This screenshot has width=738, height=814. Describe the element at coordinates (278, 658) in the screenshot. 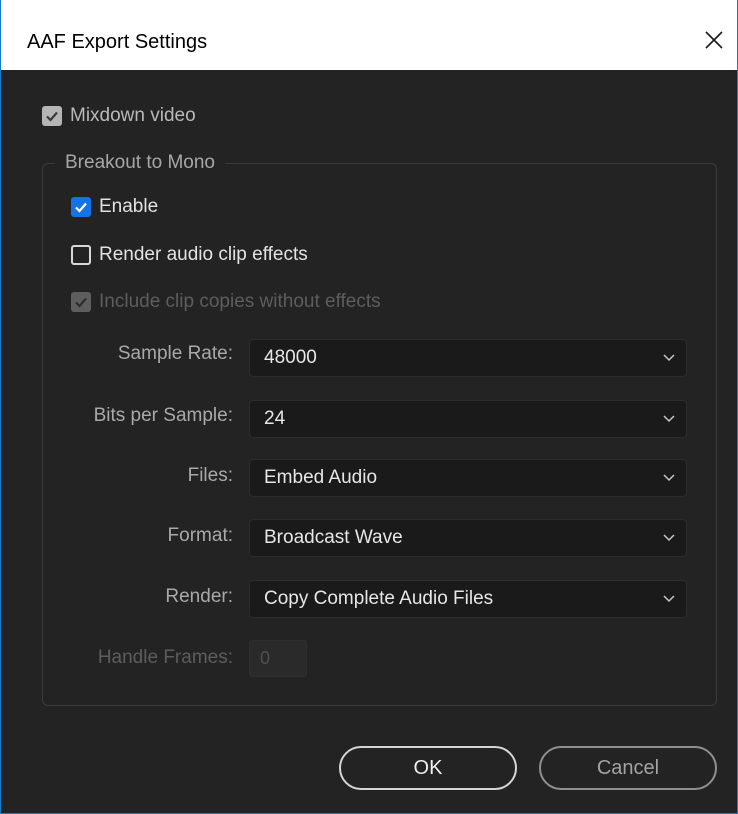

I see `handle-frames-input: 0` at that location.